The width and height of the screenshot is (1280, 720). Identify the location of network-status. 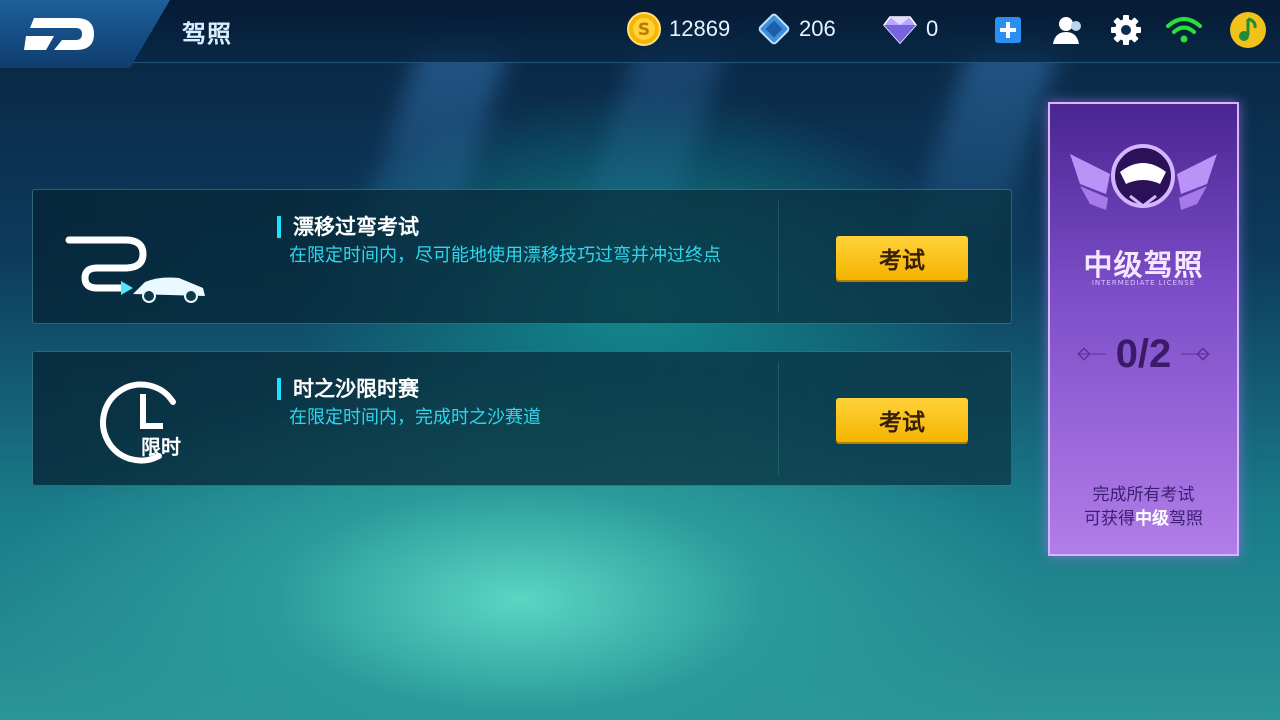
(1184, 30).